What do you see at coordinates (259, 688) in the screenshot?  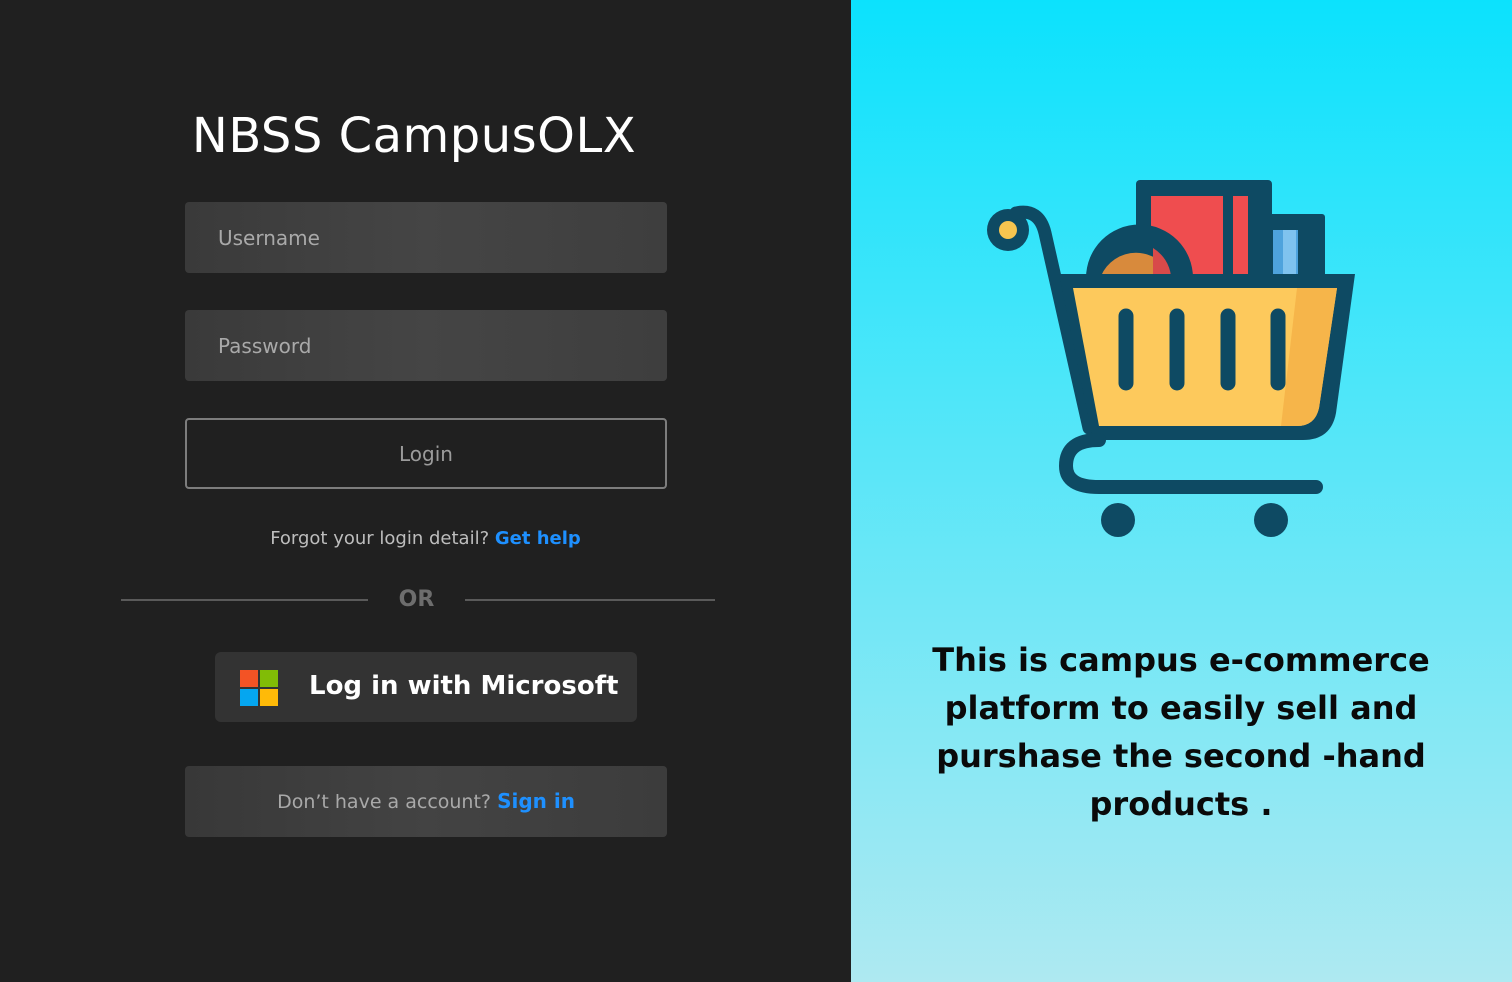 I see `microsoft-logo-icon` at bounding box center [259, 688].